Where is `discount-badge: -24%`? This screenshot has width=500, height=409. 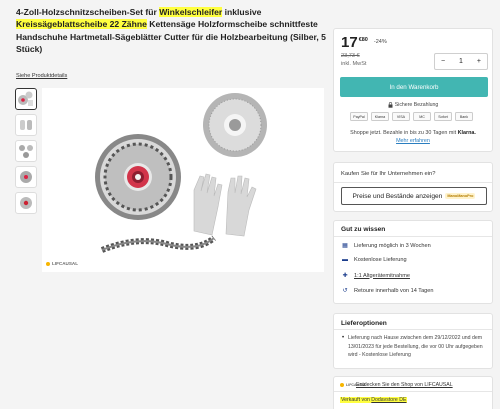
discount-badge: -24% is located at coordinates (380, 42).